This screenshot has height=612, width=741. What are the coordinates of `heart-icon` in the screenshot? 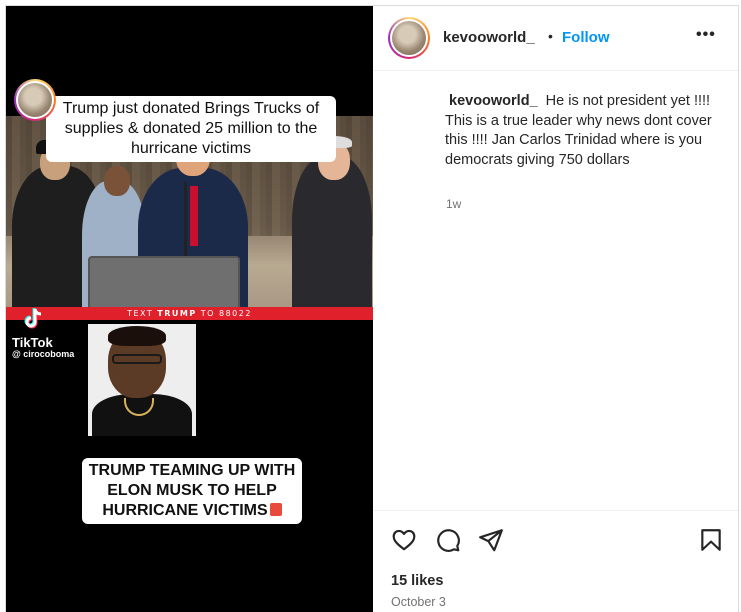 It's located at (404, 540).